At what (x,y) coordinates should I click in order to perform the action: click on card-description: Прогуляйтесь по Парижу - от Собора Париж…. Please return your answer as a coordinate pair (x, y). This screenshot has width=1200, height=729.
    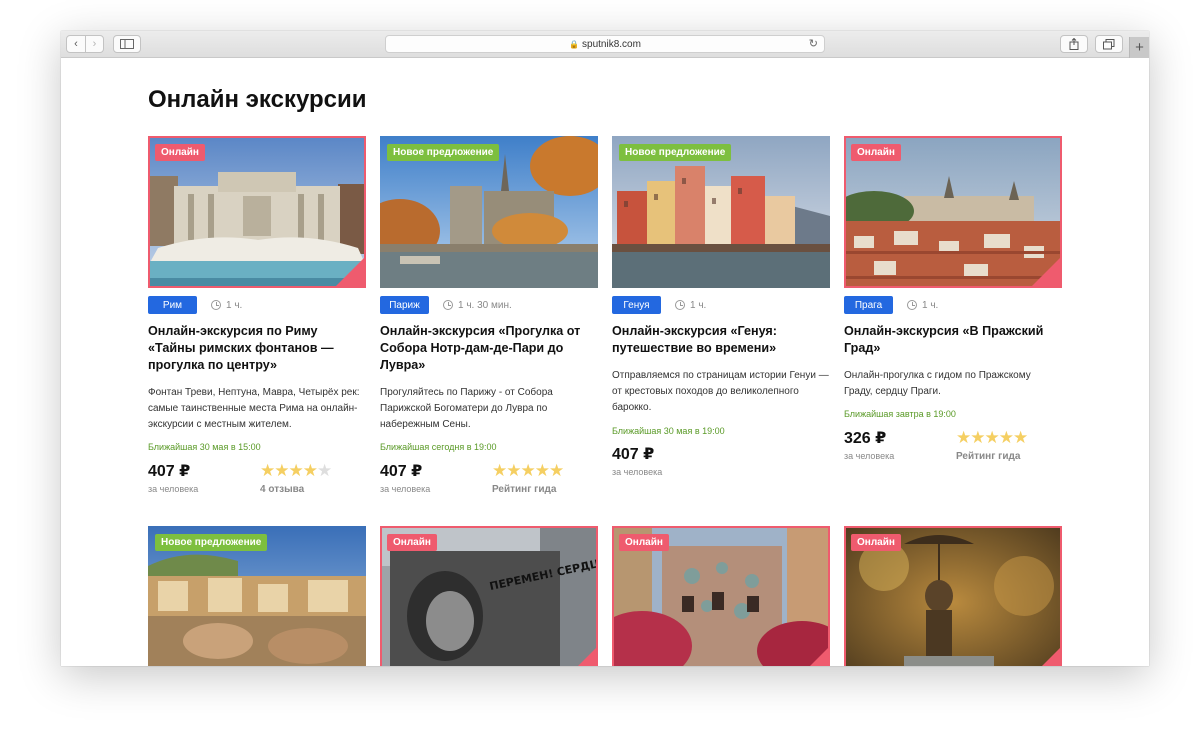
    Looking at the image, I should click on (466, 408).